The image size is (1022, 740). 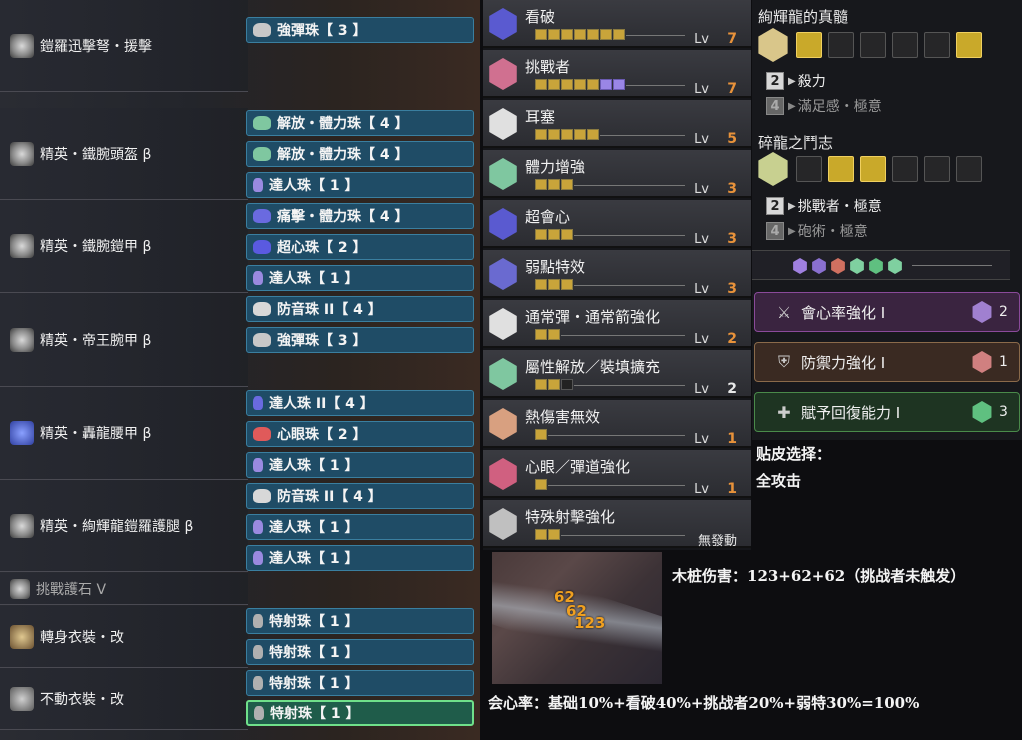 I want to click on augment-recovery: ✚ 賦予回復能力 I 3, so click(x=887, y=412).